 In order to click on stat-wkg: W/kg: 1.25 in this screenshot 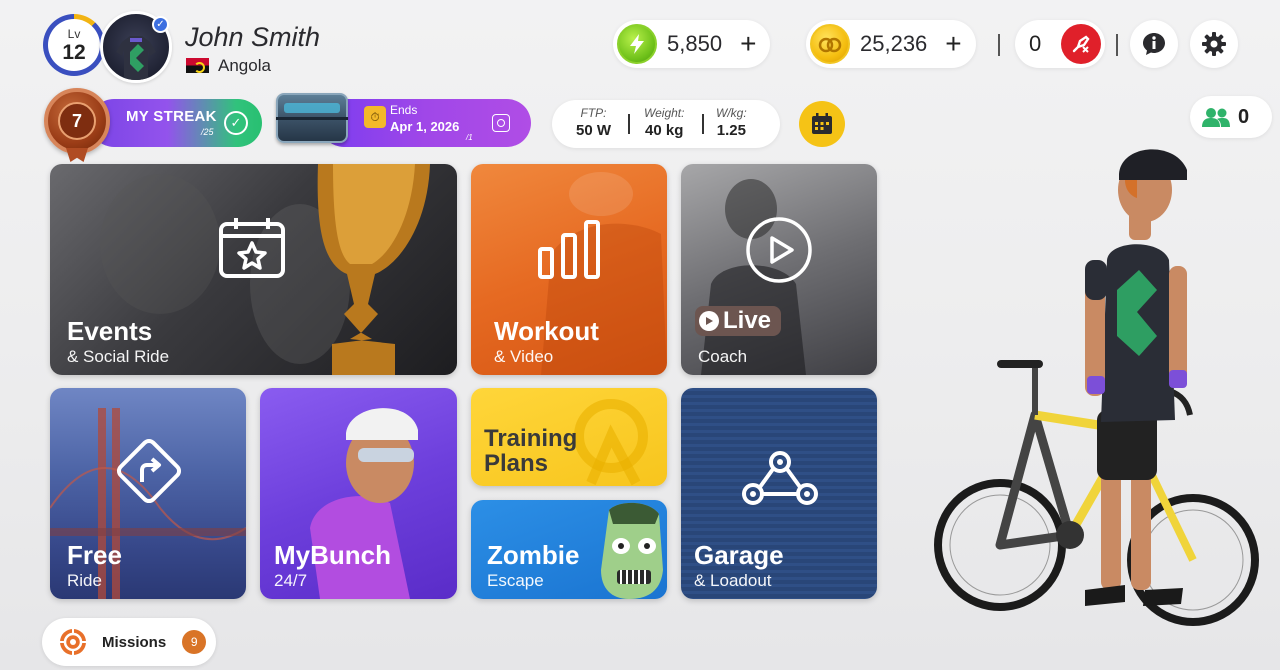, I will do `click(731, 122)`.